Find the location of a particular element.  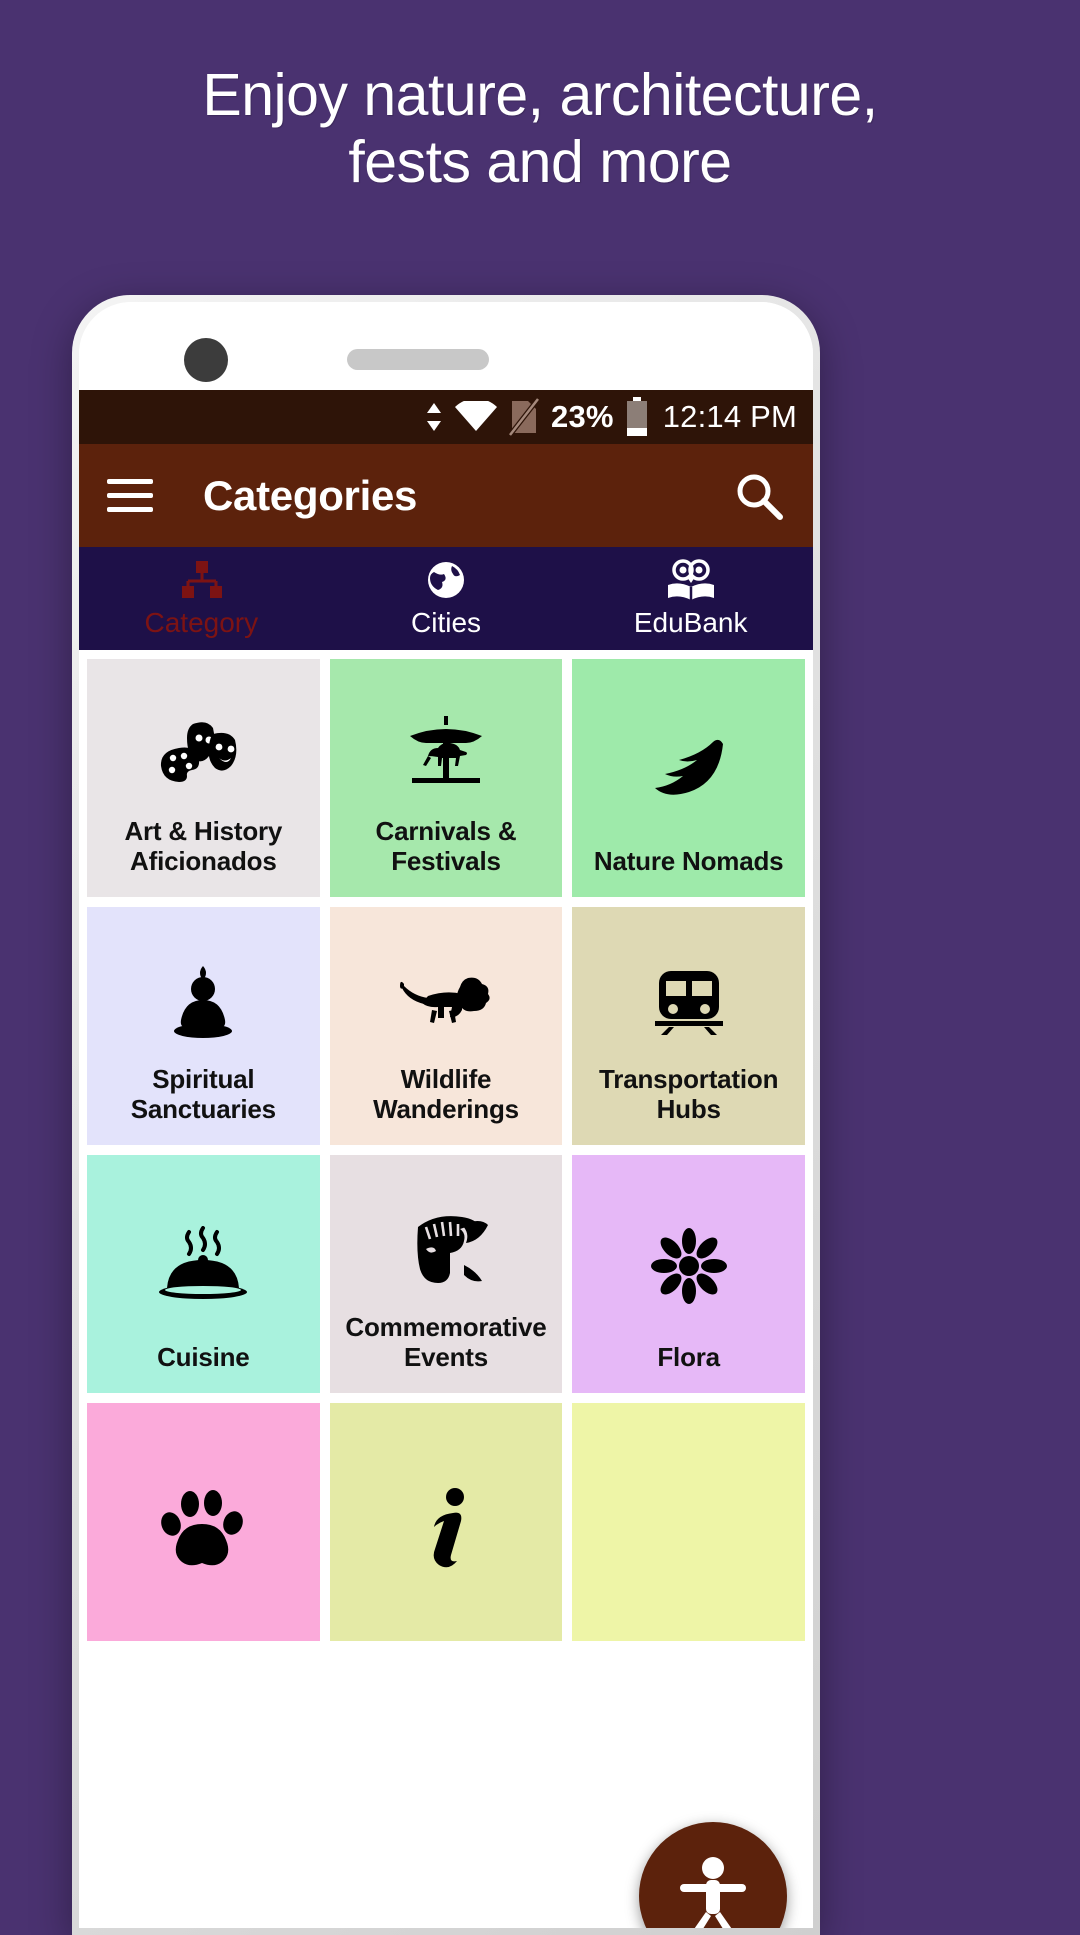

tile-information is located at coordinates (446, 1522).